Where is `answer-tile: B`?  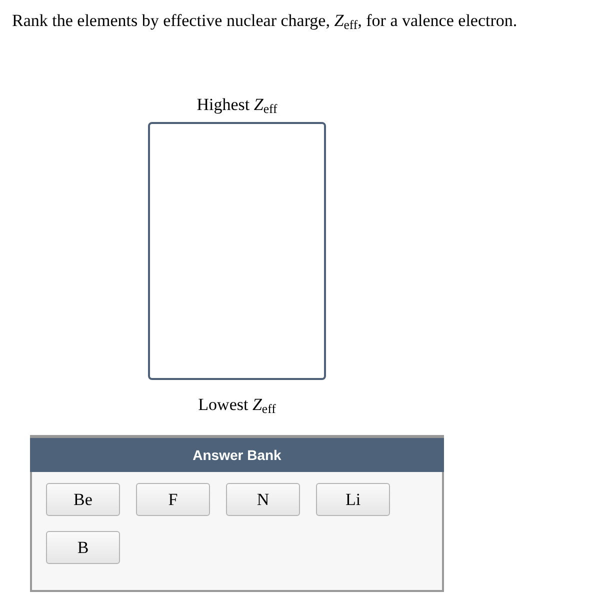
answer-tile: B is located at coordinates (83, 547).